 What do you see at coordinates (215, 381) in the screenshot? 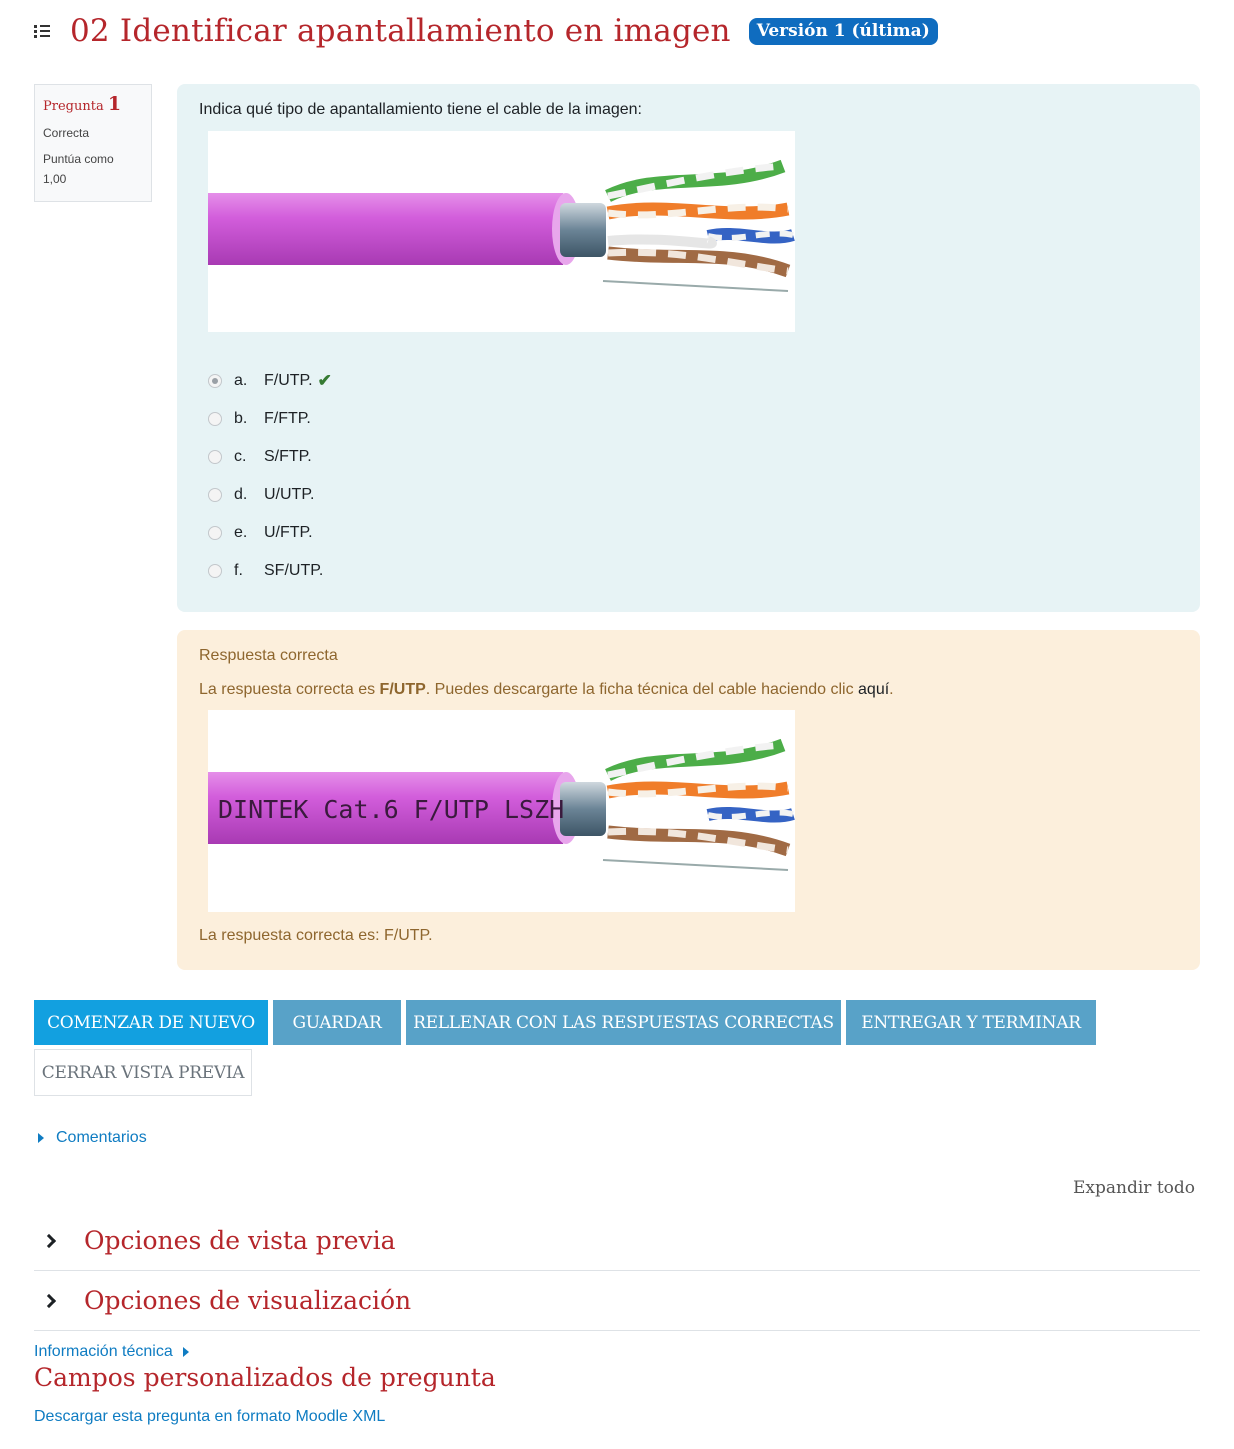
I see `answer-radio-a` at bounding box center [215, 381].